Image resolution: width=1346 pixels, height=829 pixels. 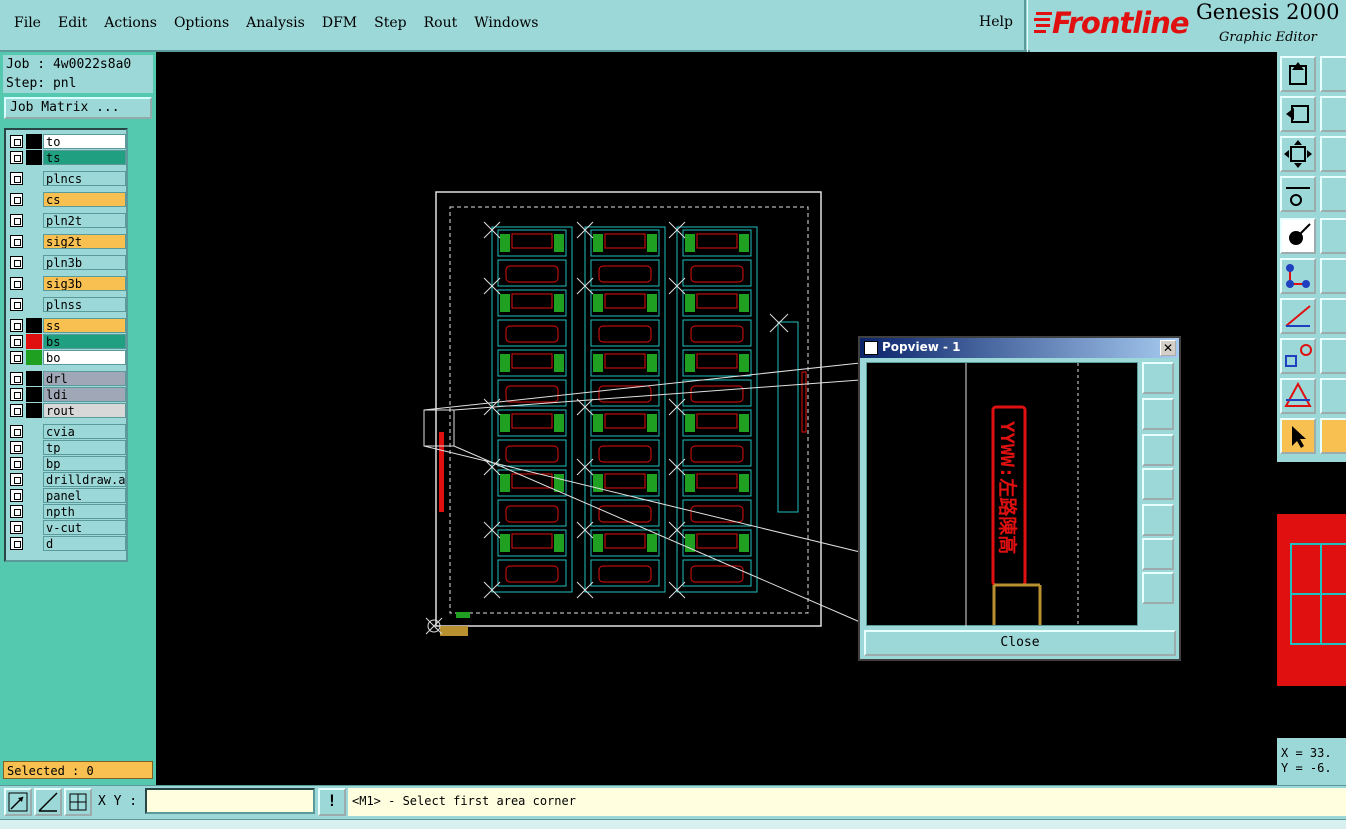 What do you see at coordinates (996, 22) in the screenshot?
I see `help-menu: Help` at bounding box center [996, 22].